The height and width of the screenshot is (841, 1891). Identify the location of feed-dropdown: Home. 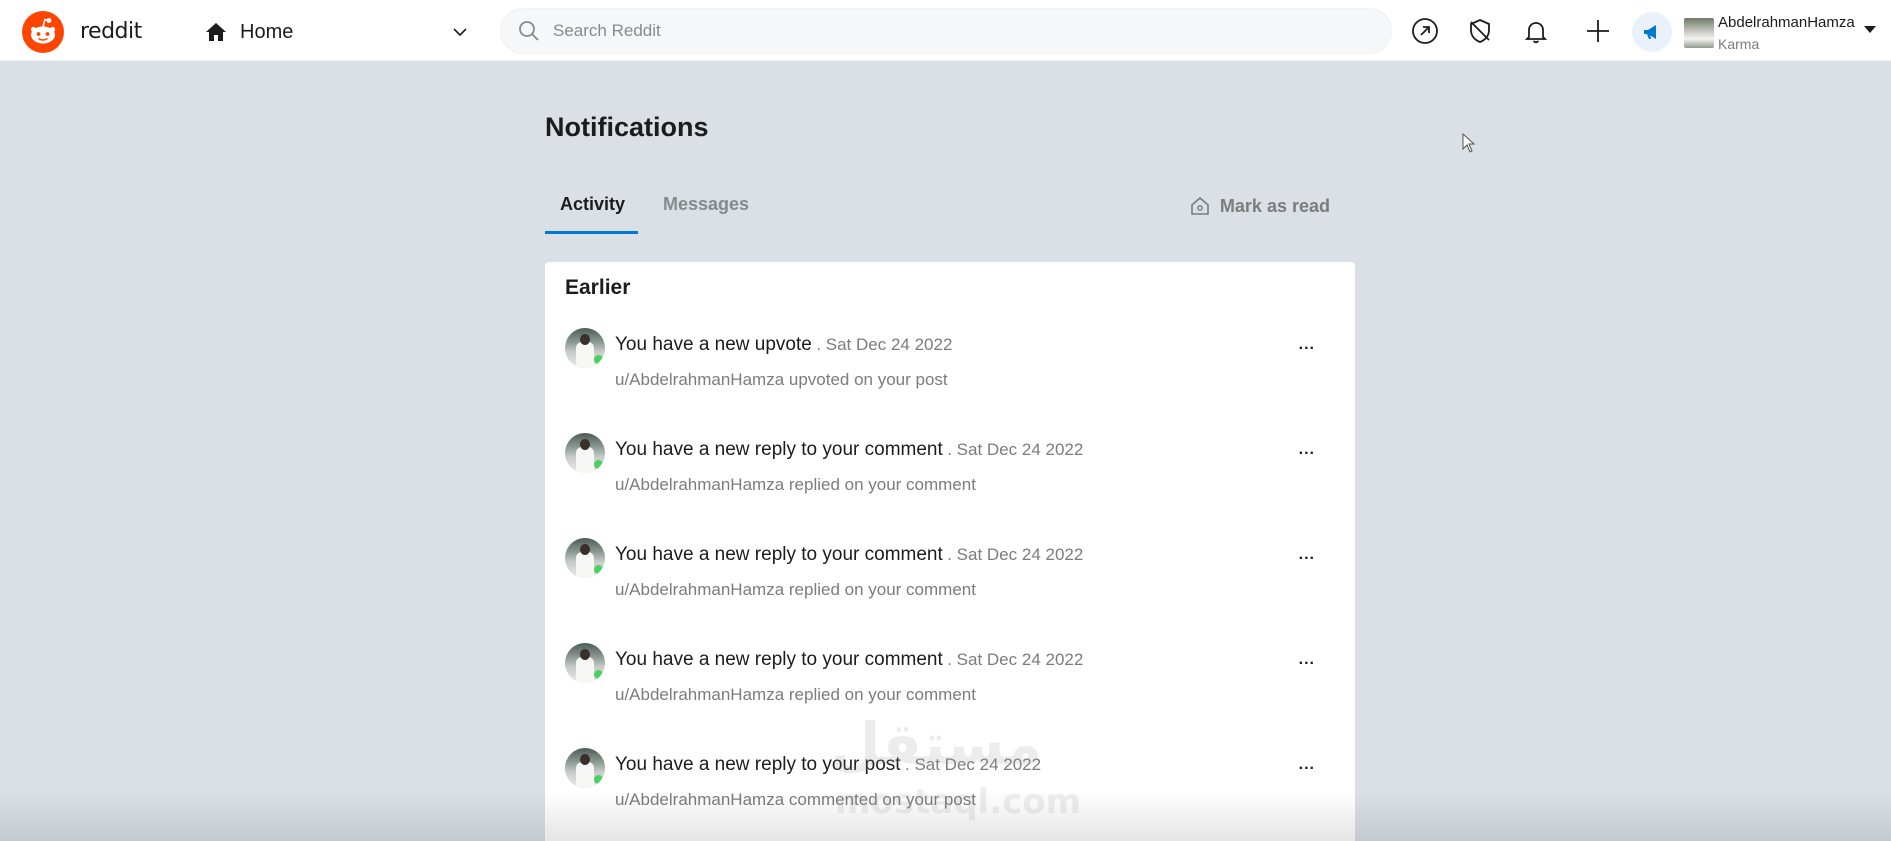
(337, 32).